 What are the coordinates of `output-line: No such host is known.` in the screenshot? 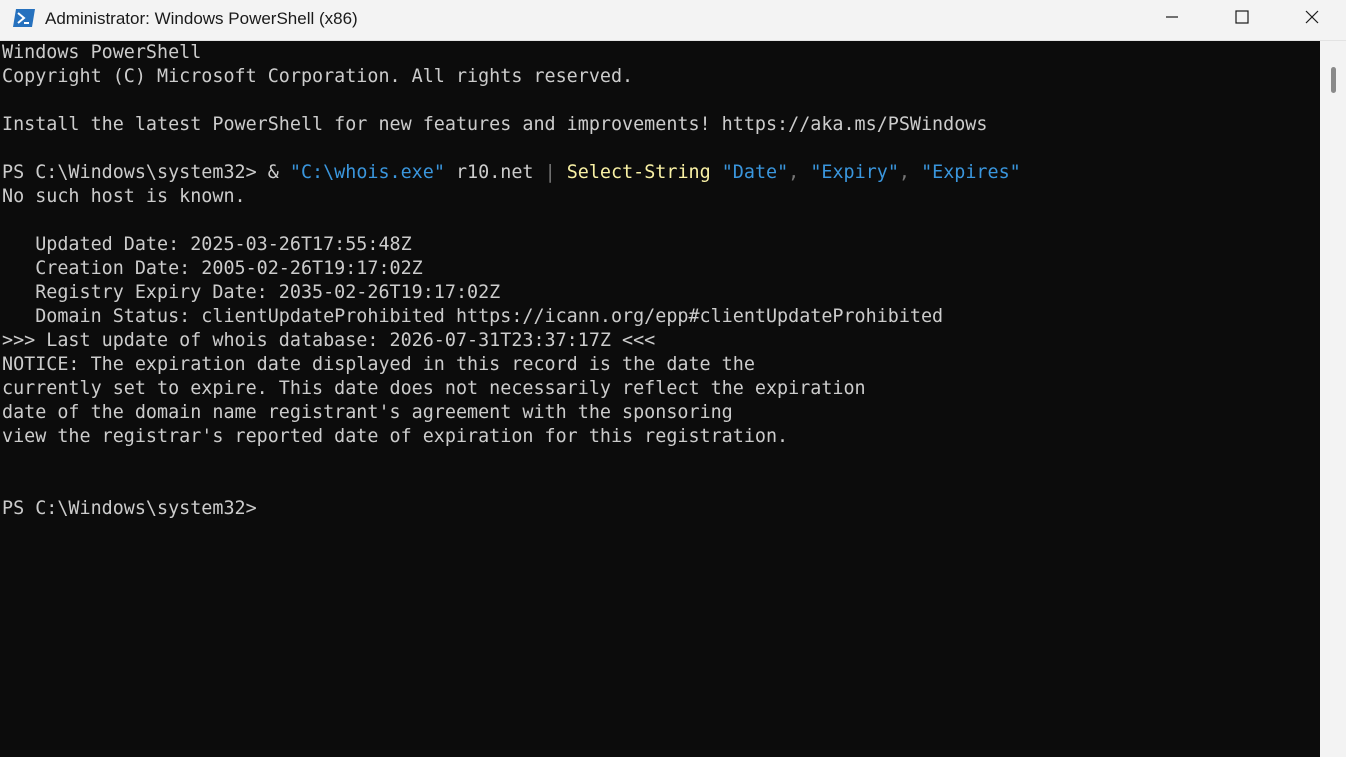 It's located at (124, 196).